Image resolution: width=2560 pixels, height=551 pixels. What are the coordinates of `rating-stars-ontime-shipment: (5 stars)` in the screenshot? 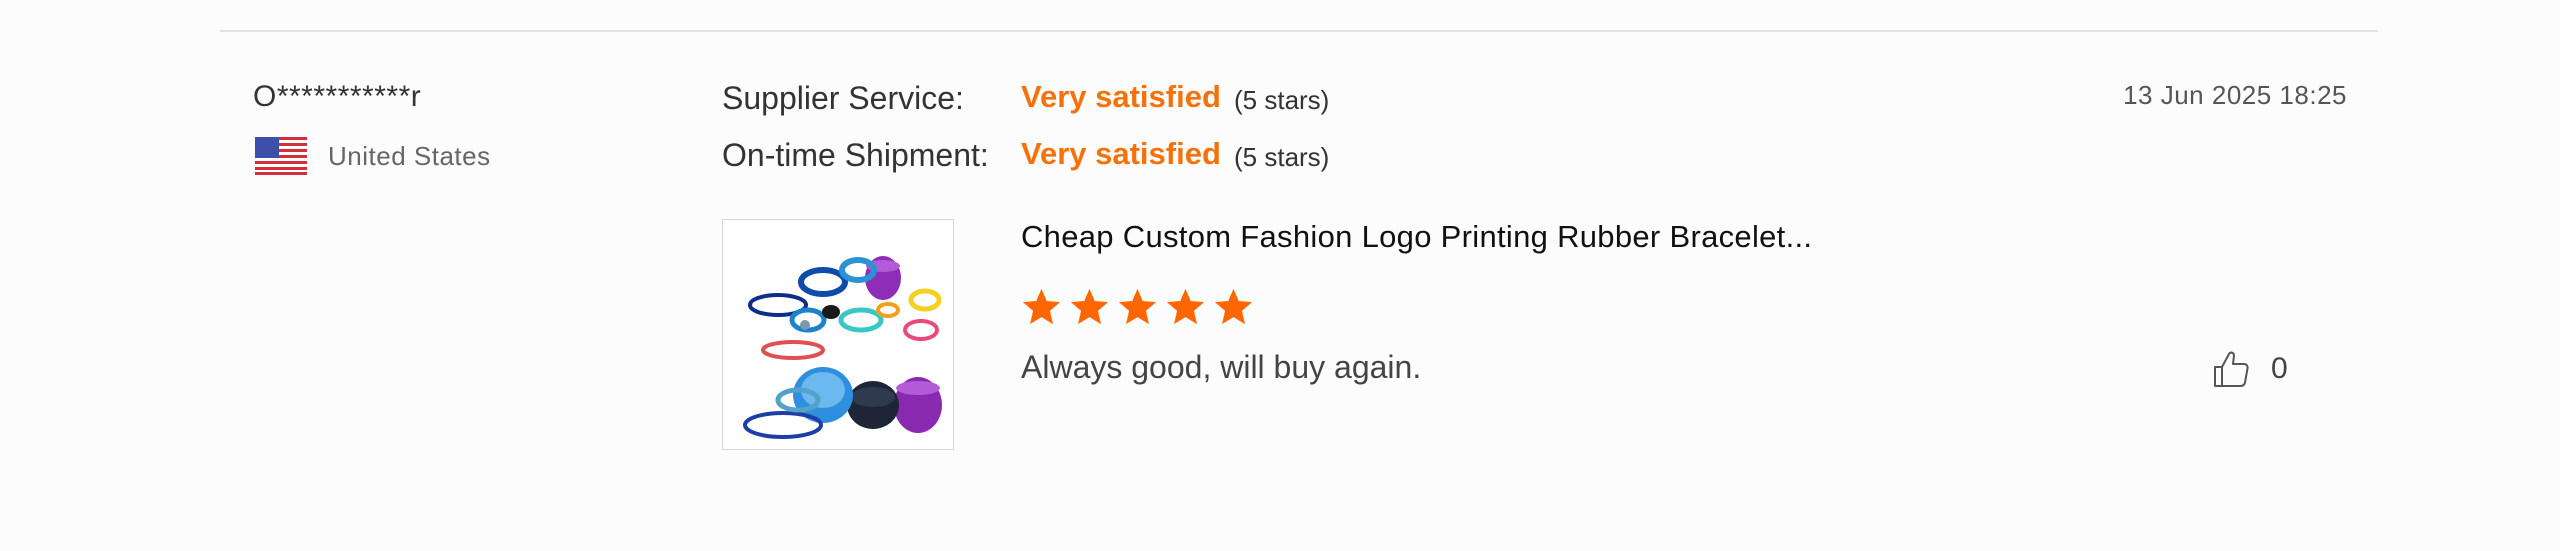 It's located at (1282, 157).